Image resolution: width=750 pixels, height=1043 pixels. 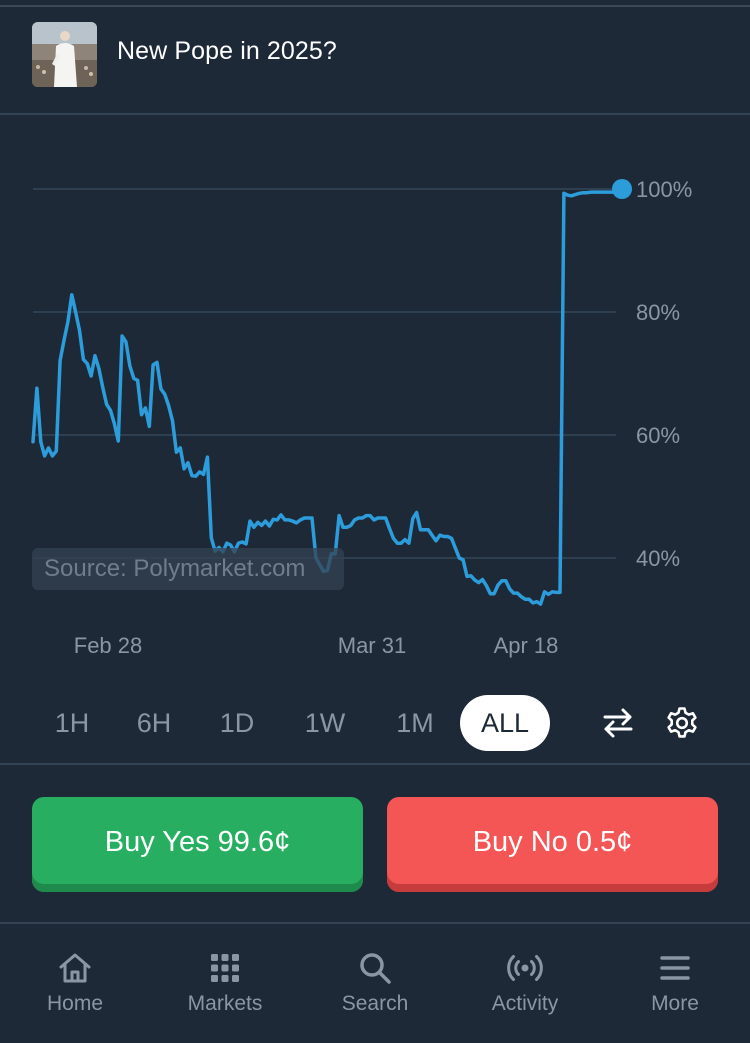 I want to click on timeframe-1d: 1D, so click(x=237, y=723).